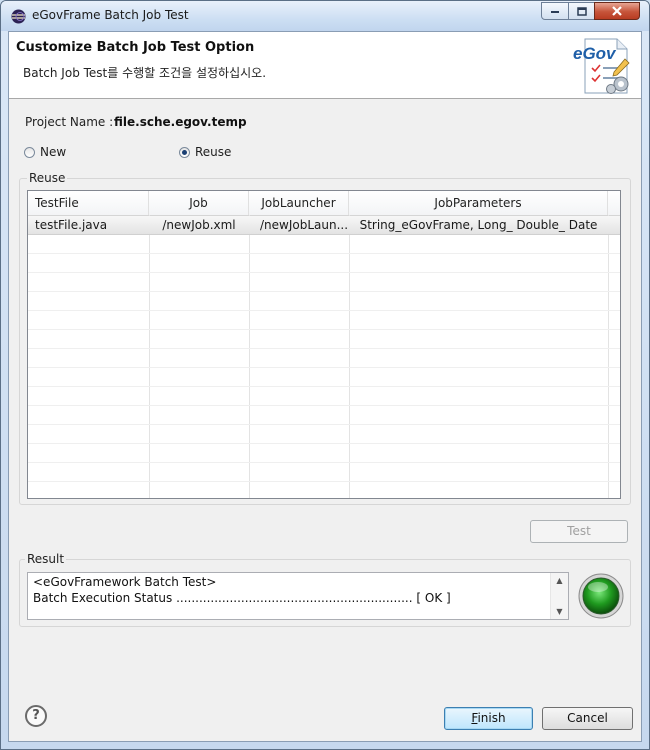 This screenshot has width=650, height=750. I want to click on cell-testfile: testFile.java, so click(71, 225).